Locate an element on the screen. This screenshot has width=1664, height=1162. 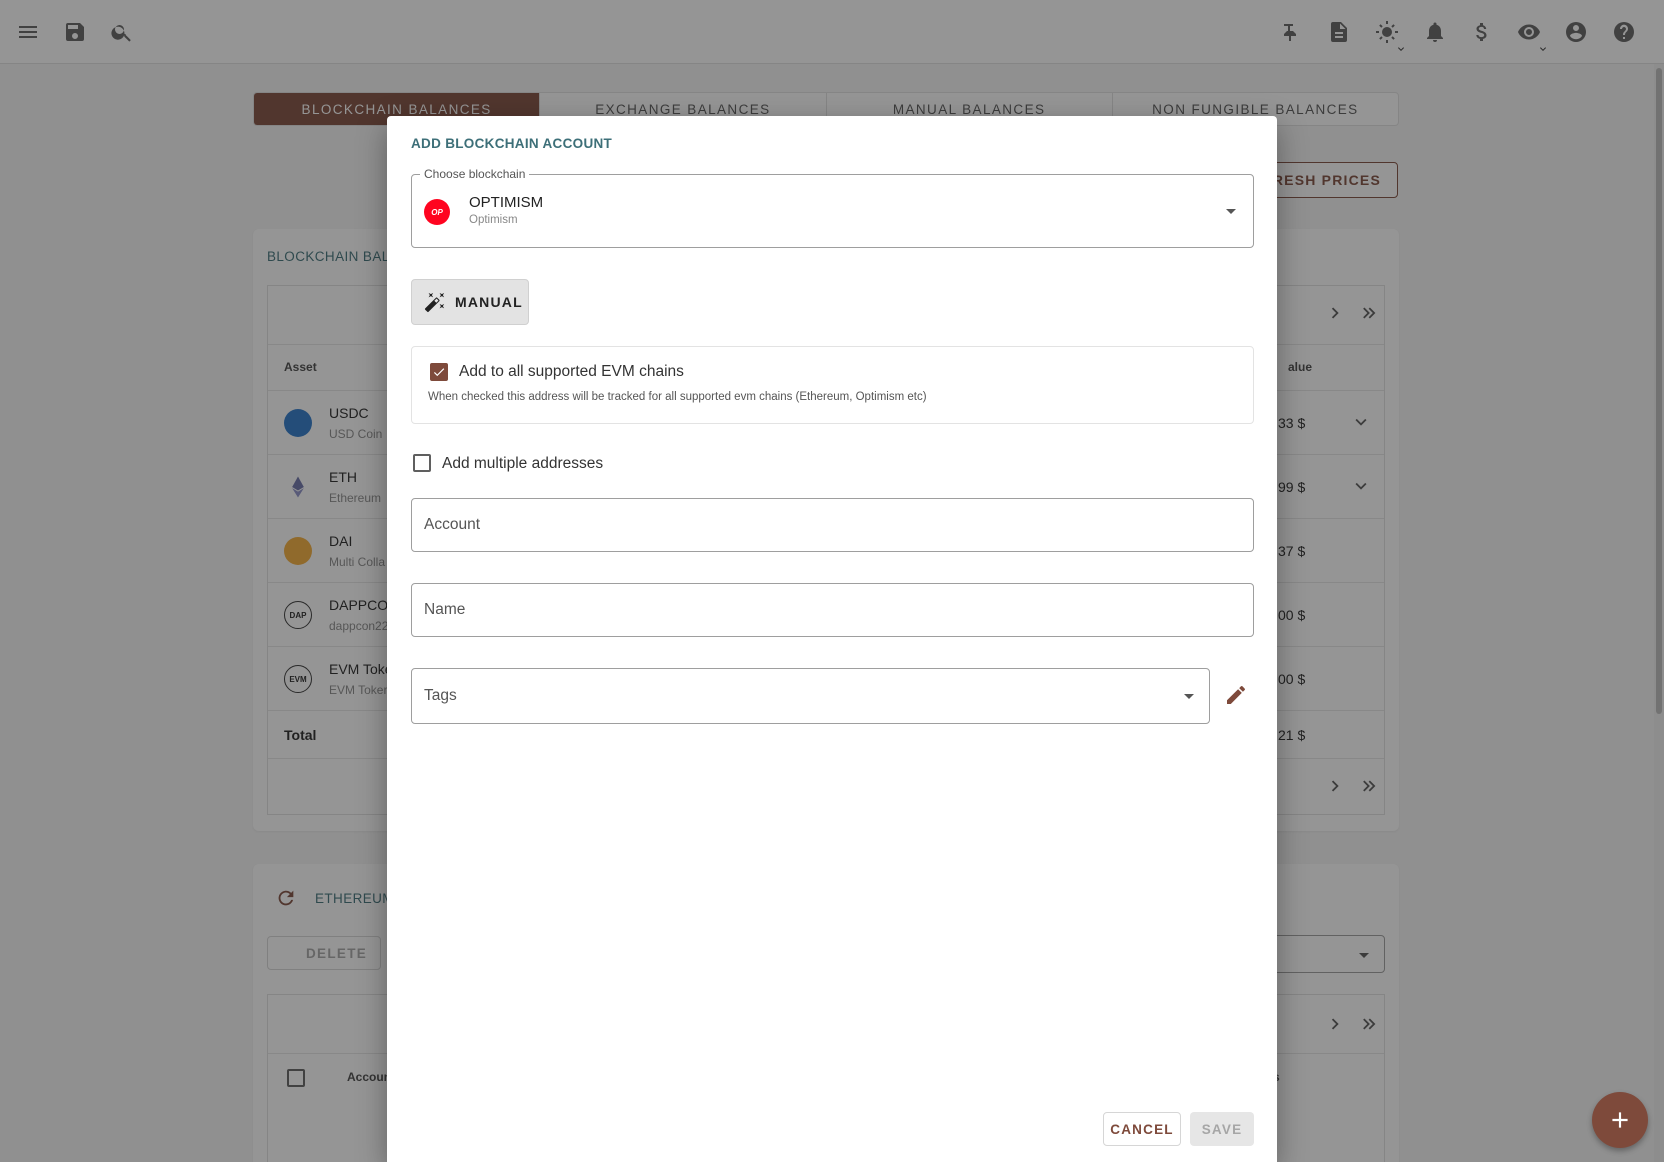
optimism-icon: OP is located at coordinates (437, 212).